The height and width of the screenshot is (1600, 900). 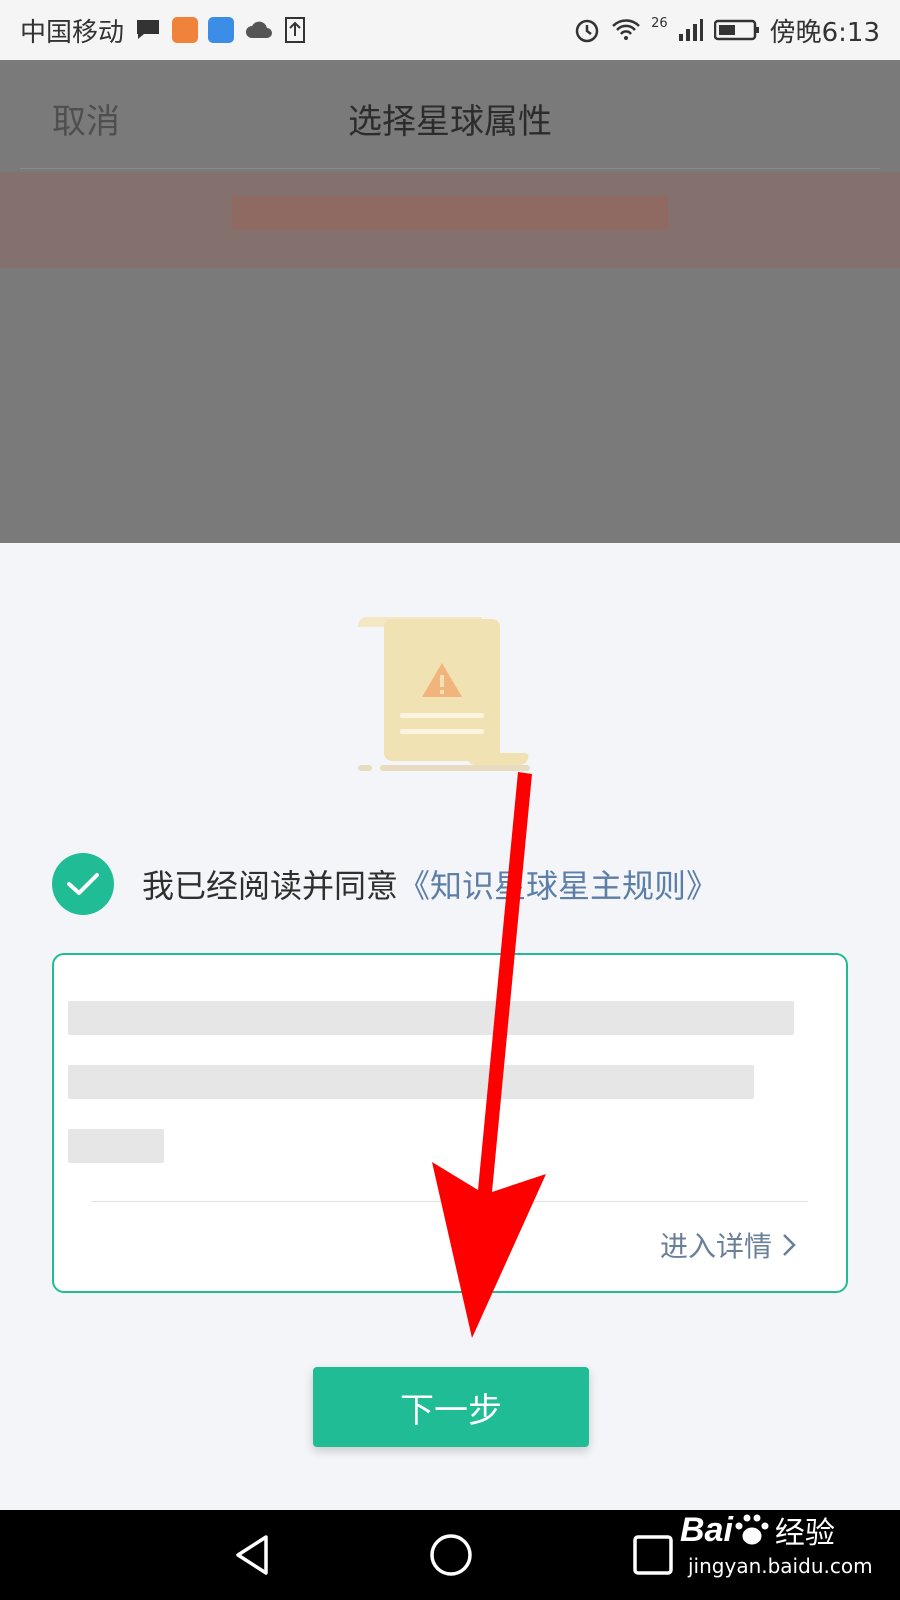 What do you see at coordinates (824, 32) in the screenshot?
I see `clock-label: 傍晚6:13` at bounding box center [824, 32].